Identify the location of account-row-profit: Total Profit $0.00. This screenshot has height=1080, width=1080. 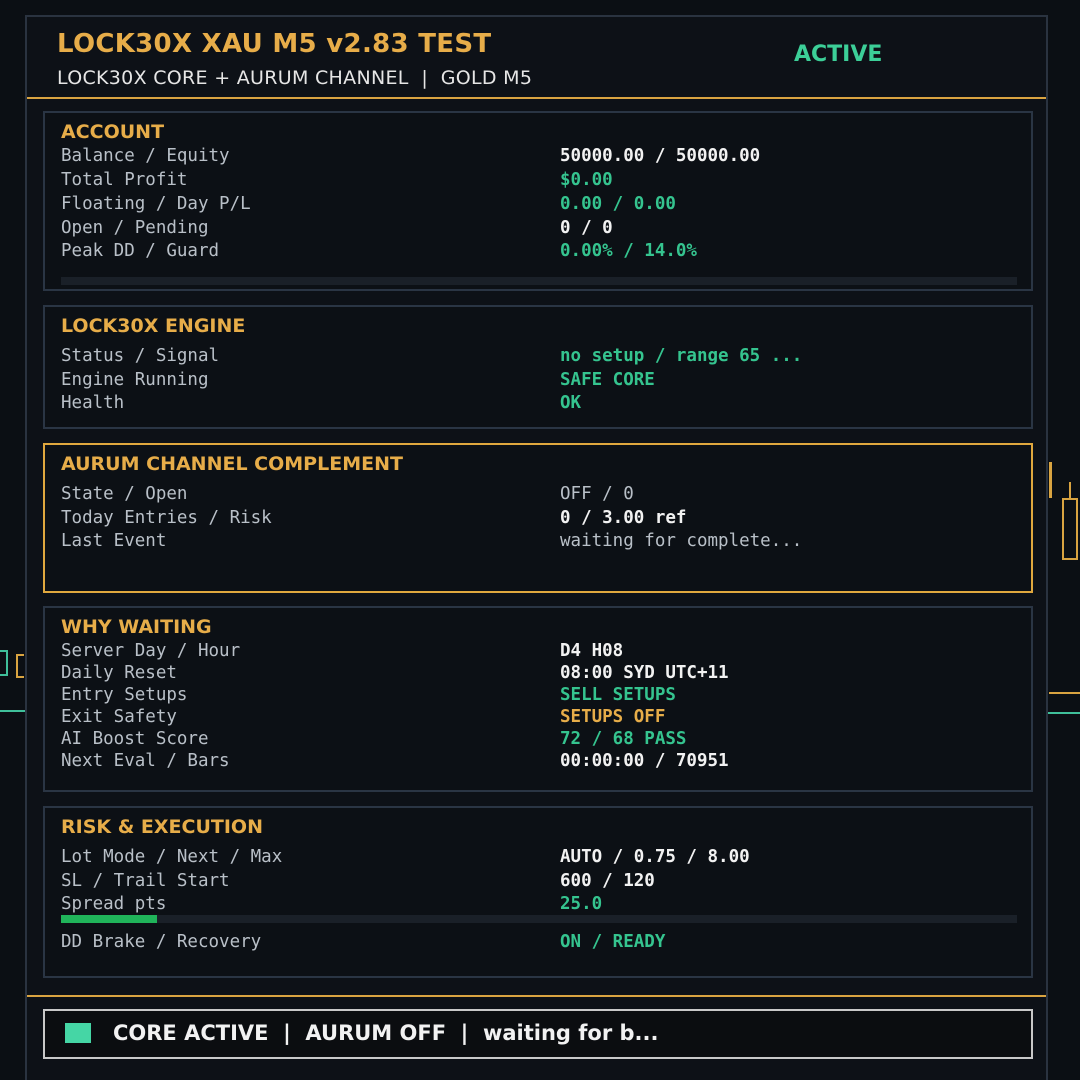
(536, 181).